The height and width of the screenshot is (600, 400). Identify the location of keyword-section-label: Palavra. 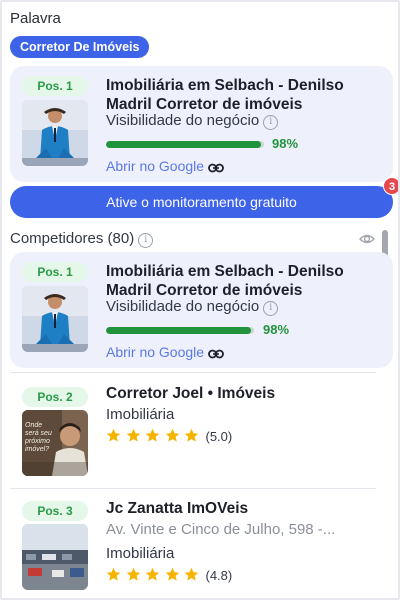
(35, 18).